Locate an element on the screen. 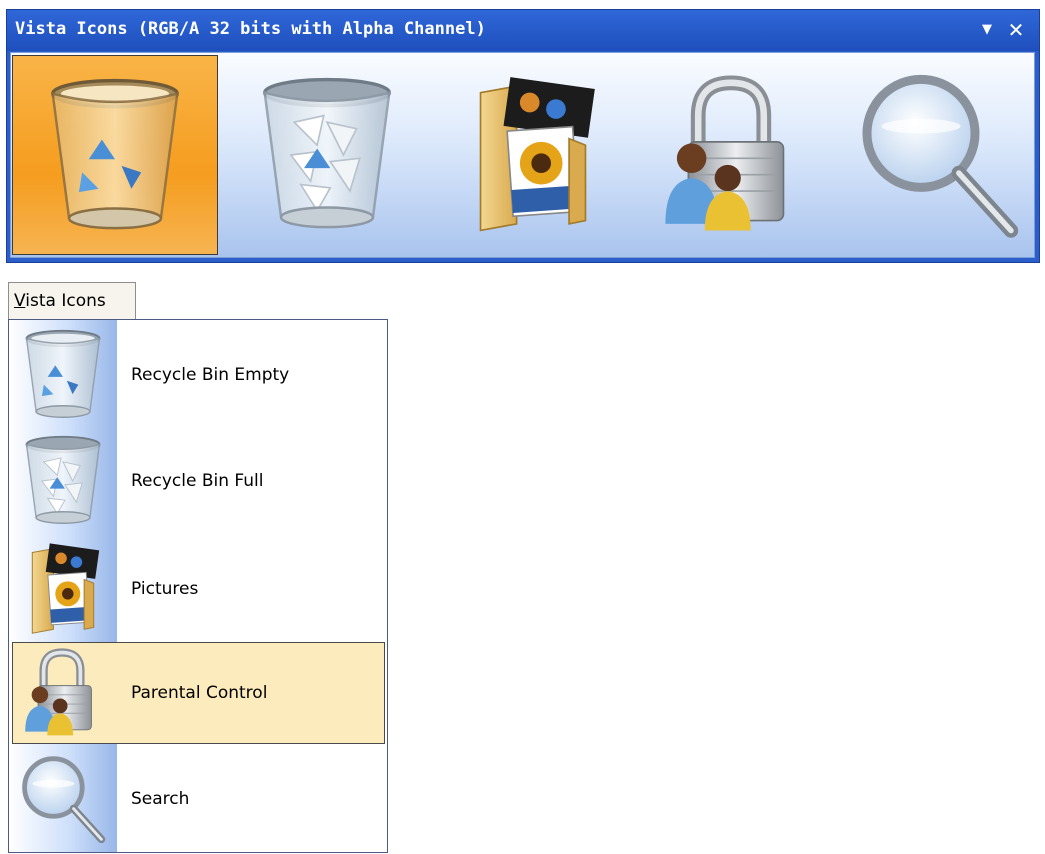 The image size is (1045, 854). menu-item-search: Search is located at coordinates (198, 799).